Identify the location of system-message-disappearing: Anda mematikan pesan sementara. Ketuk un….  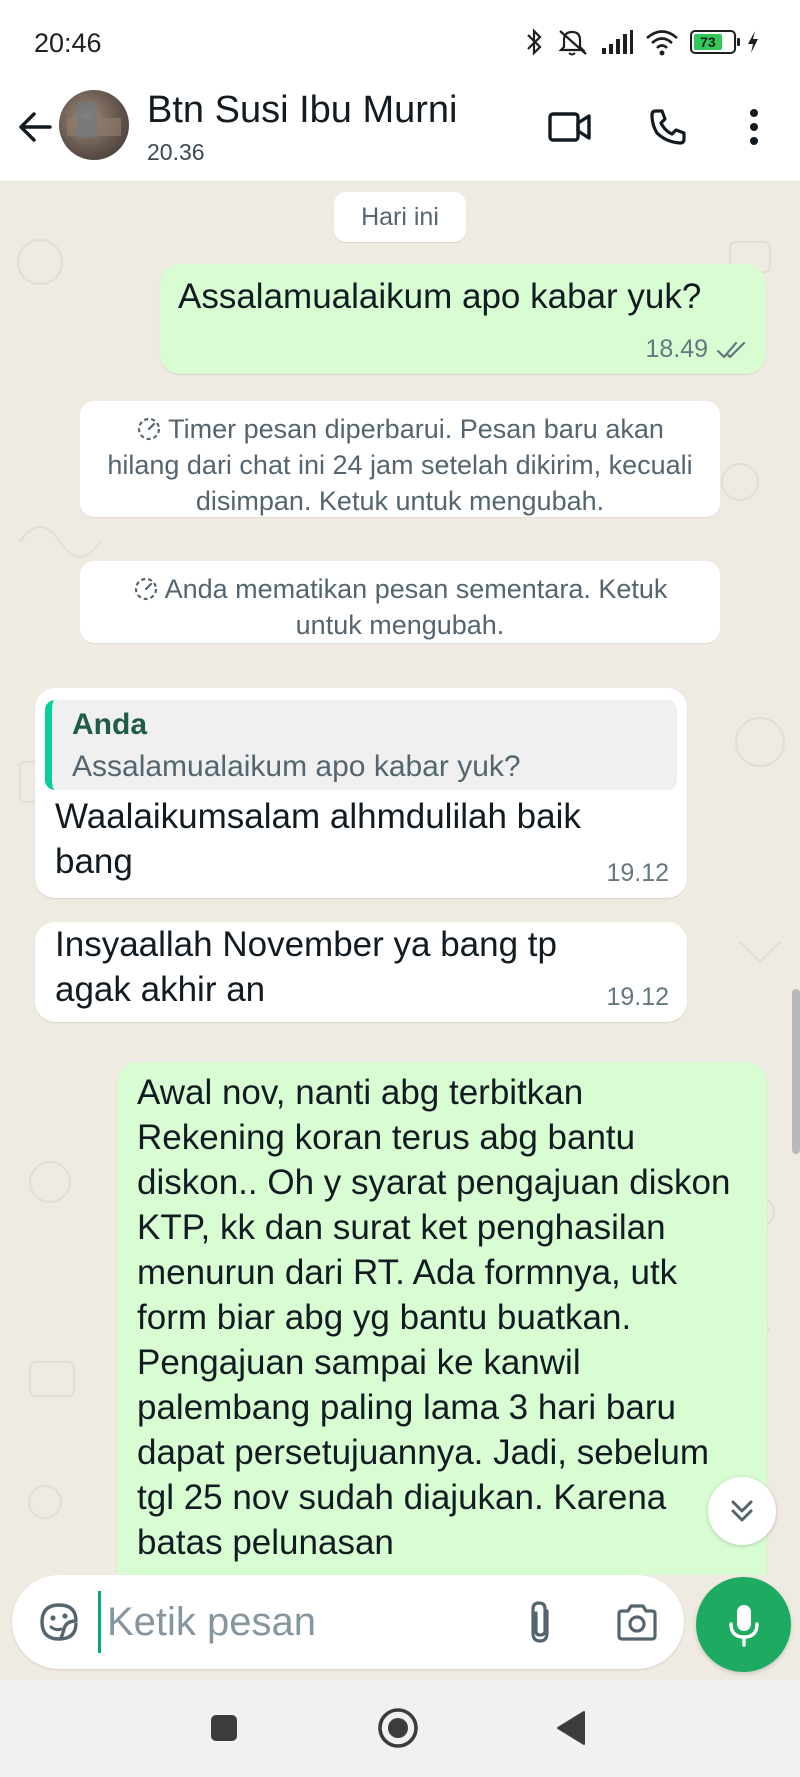
(400, 602).